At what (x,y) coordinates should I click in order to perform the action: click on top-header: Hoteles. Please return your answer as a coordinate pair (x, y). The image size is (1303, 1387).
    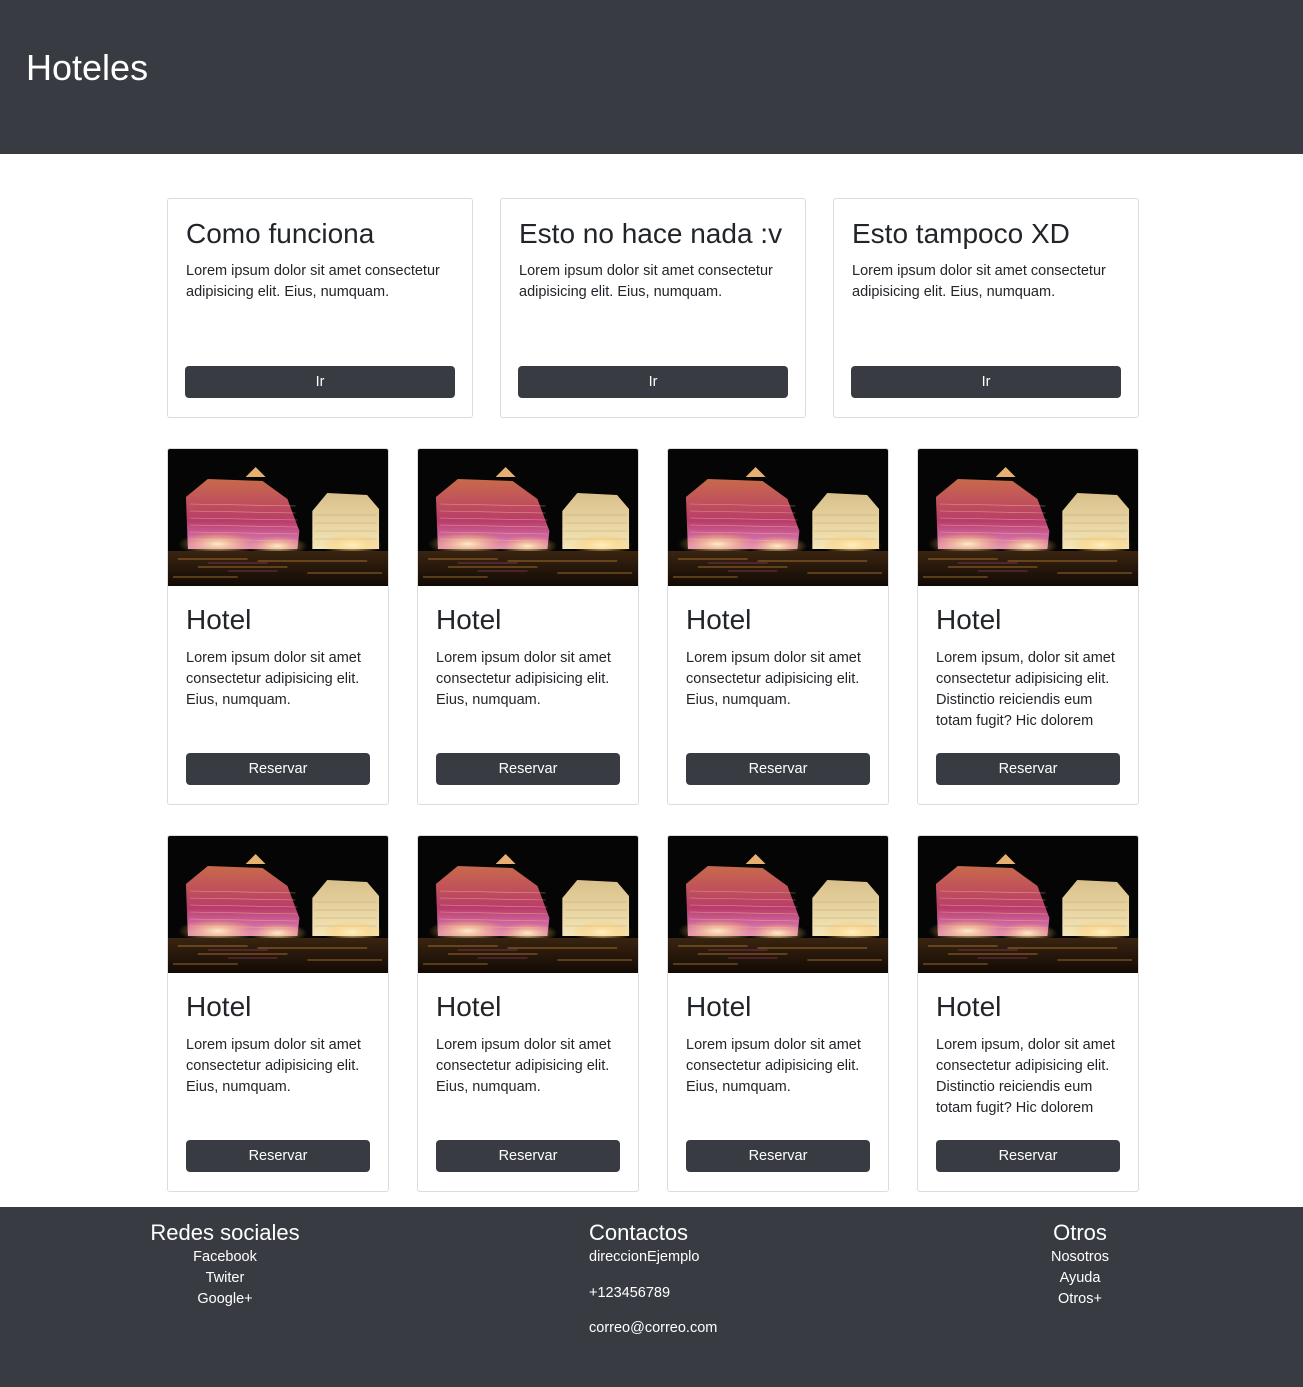
    Looking at the image, I should click on (651, 77).